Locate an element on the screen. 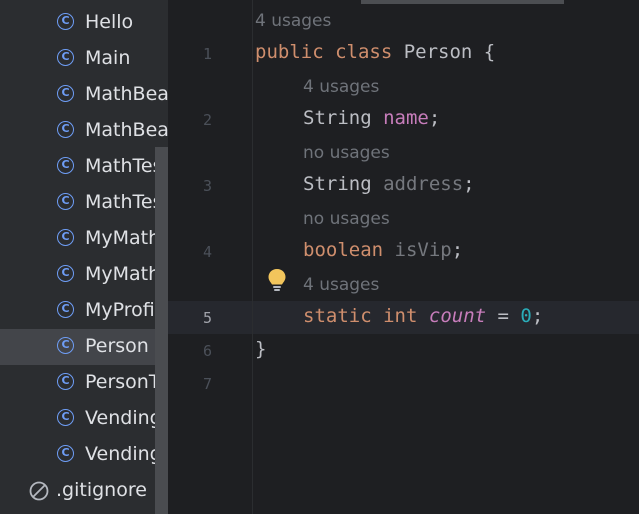  tree-item-mathbean-2: C MathBea is located at coordinates (84, 131).